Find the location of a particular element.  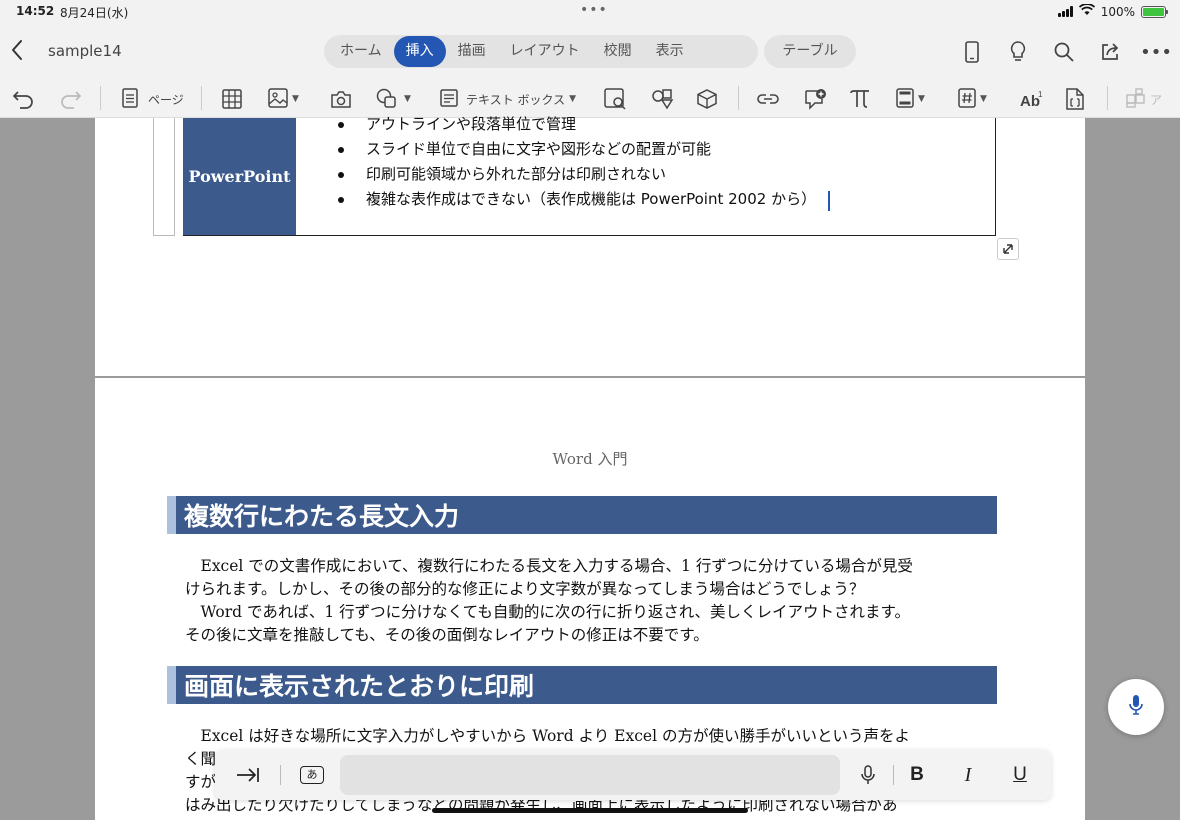

shapes-icon is located at coordinates (388, 99).